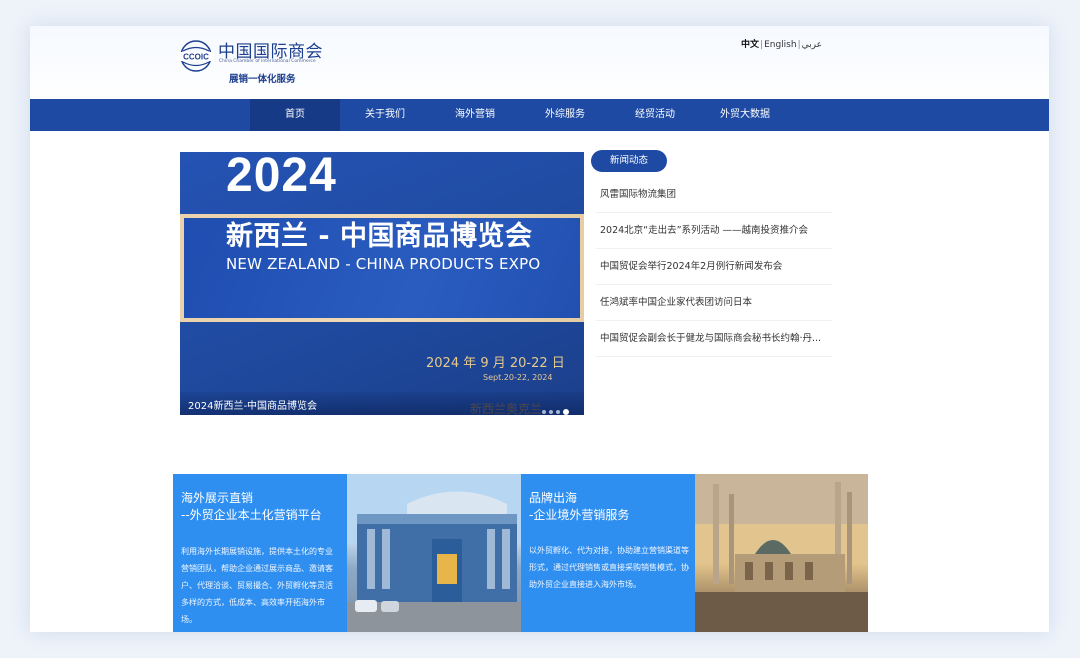 Image resolution: width=1080 pixels, height=658 pixels. Describe the element at coordinates (518, 377) in the screenshot. I see `banner-date-english: Sept.20-22, 2024` at that location.